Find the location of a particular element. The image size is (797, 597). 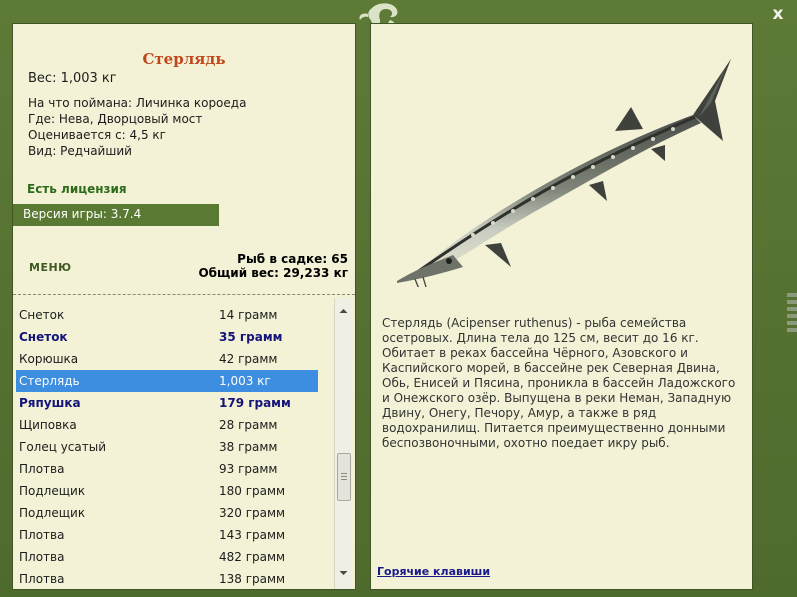

close-button: x is located at coordinates (778, 14).